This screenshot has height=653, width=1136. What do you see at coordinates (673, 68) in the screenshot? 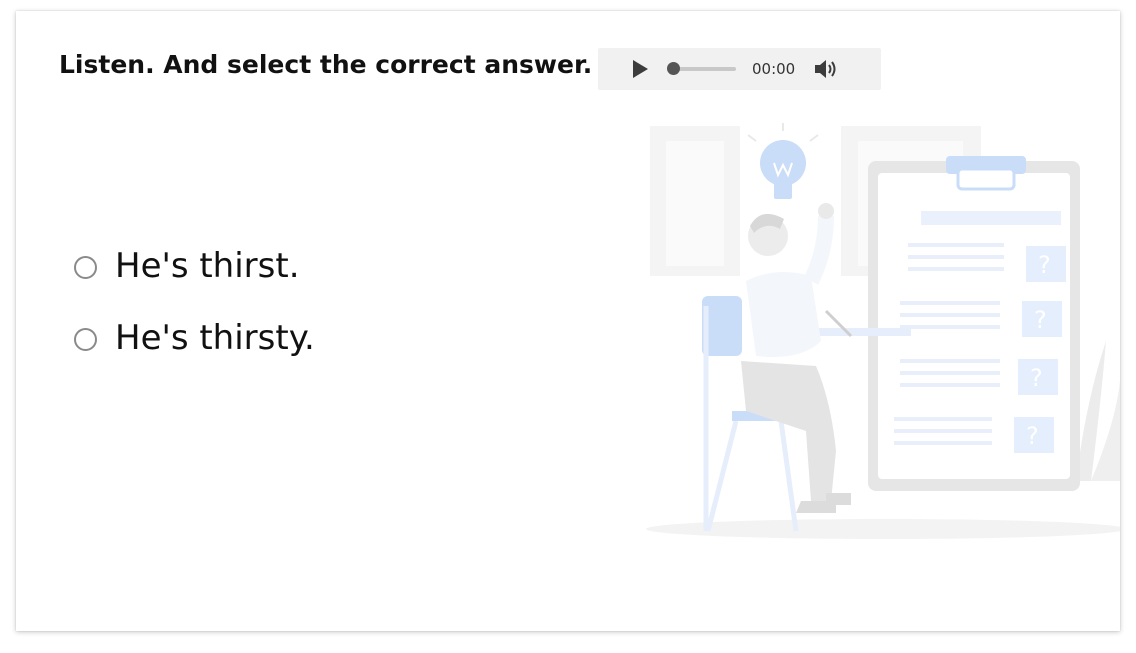
I see `seek-handle` at bounding box center [673, 68].